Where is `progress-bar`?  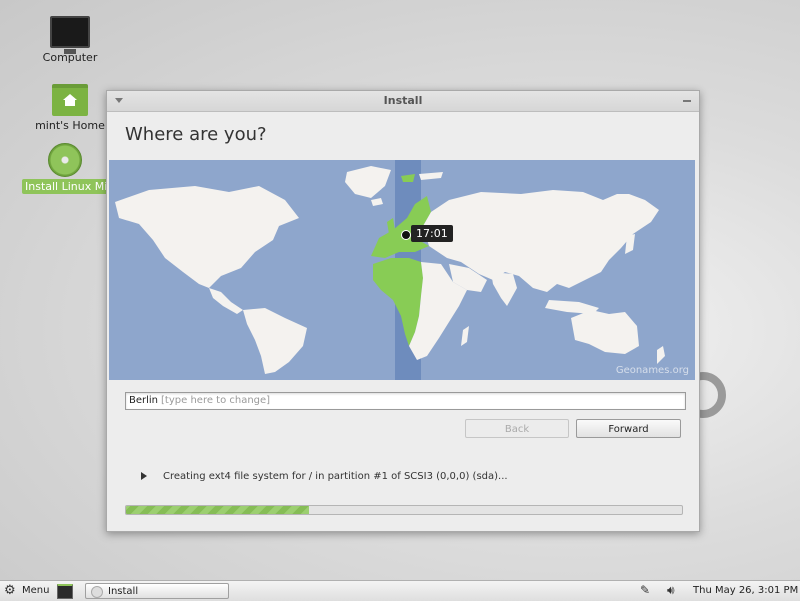
progress-bar is located at coordinates (404, 510).